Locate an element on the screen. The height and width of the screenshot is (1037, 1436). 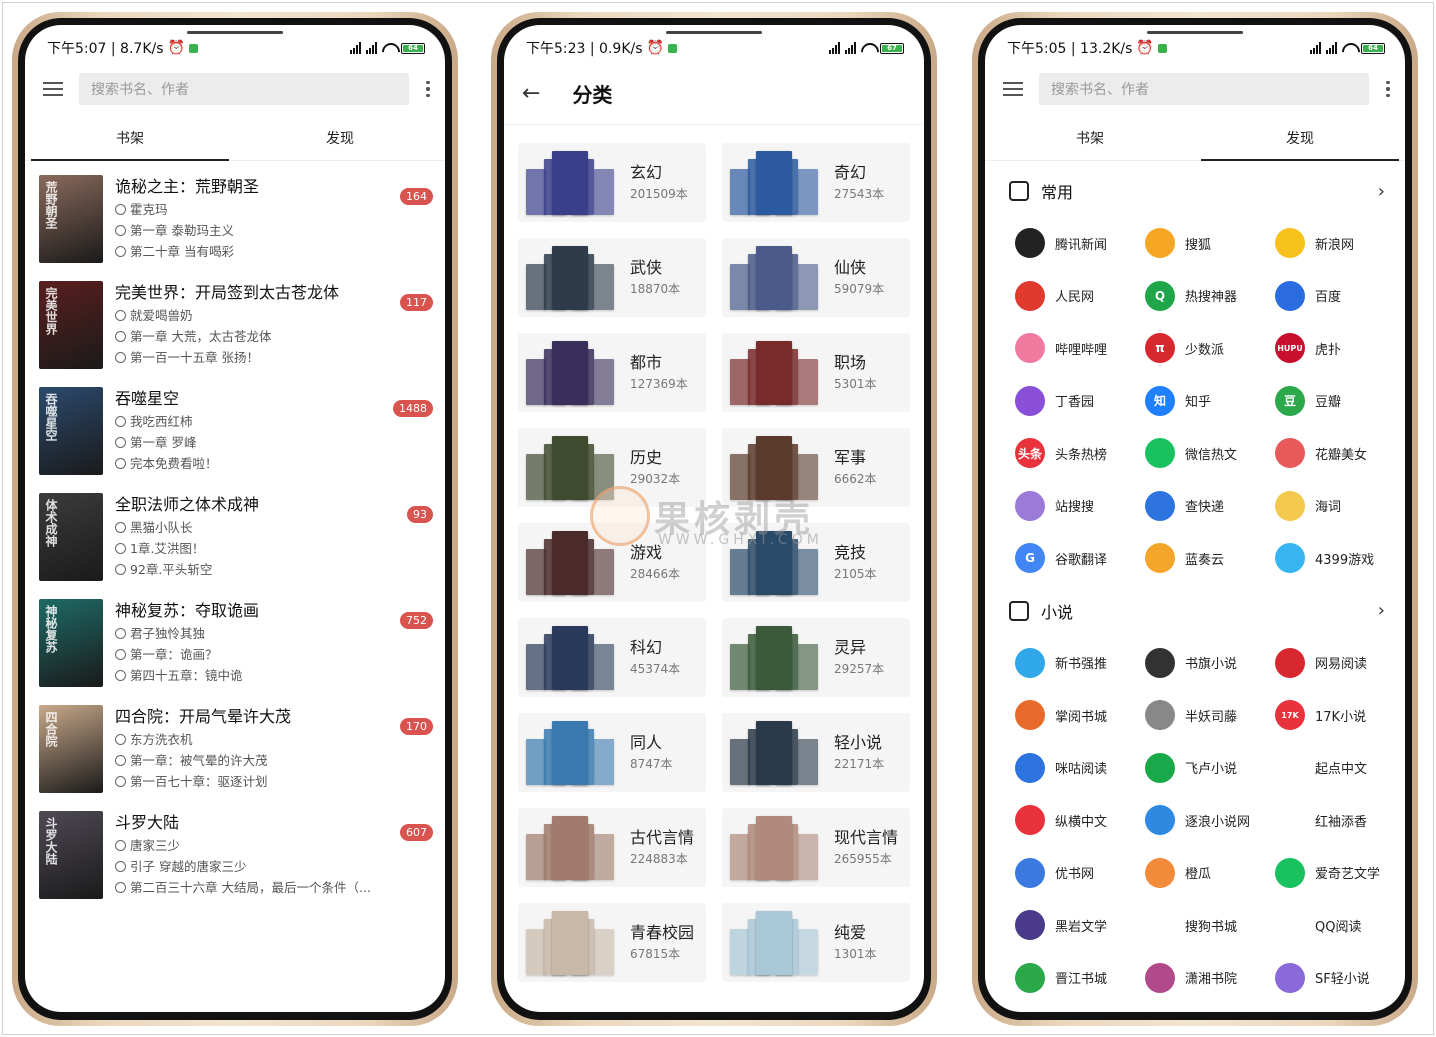
book-row: 神秘复苏 神秘复苏：夺取诡画 君子独怜其独 第一章：诡画？ 第四十五章：镜中诡 752 is located at coordinates (235, 642).